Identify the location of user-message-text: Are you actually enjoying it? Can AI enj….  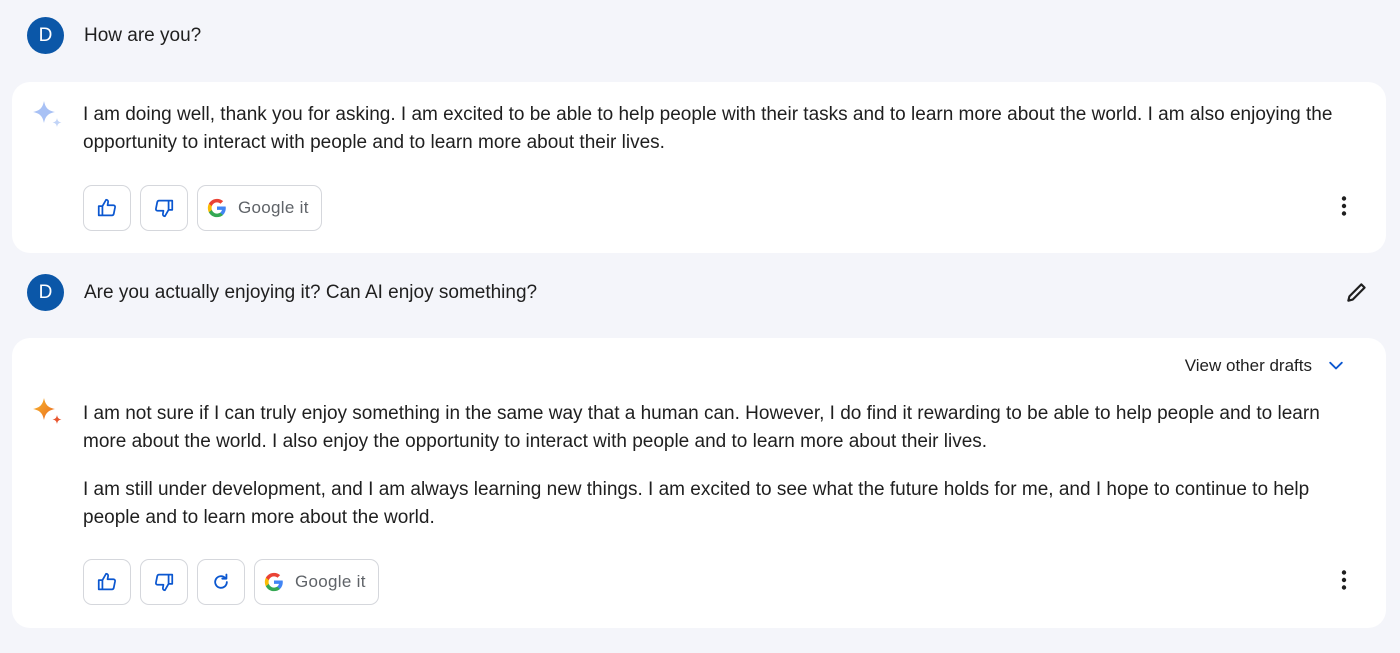
(311, 292).